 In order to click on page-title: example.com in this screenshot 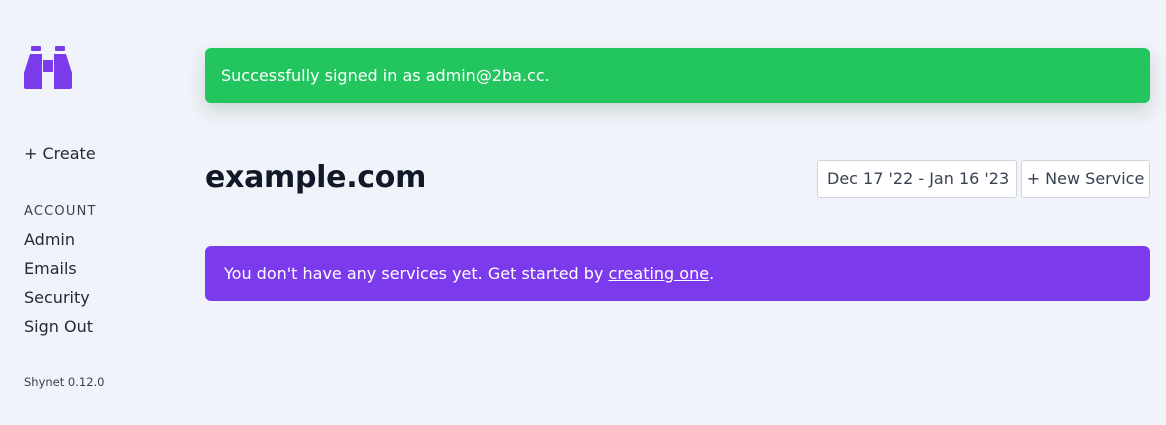, I will do `click(316, 177)`.